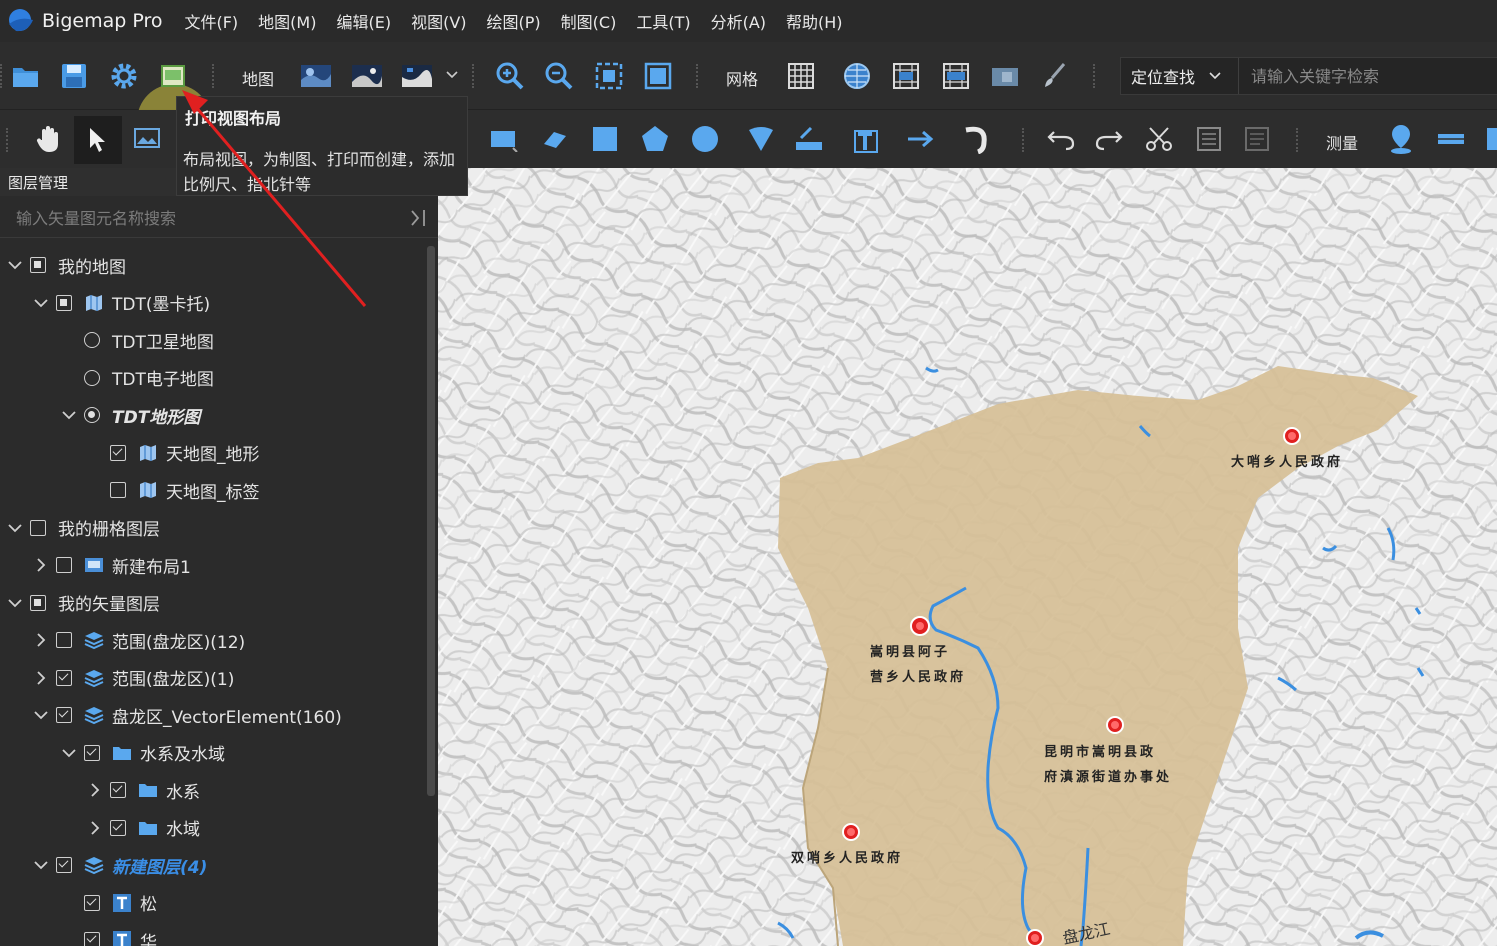  Describe the element at coordinates (143, 790) in the screenshot. I see `tree-row: 水系` at that location.